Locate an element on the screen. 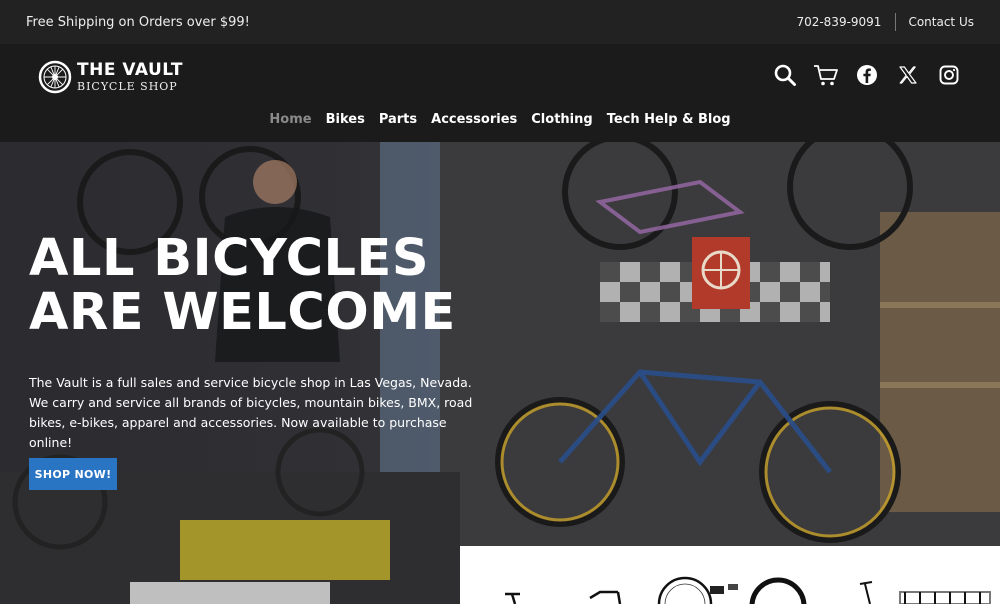 The image size is (1000, 604). product-images is located at coordinates (748, 590).